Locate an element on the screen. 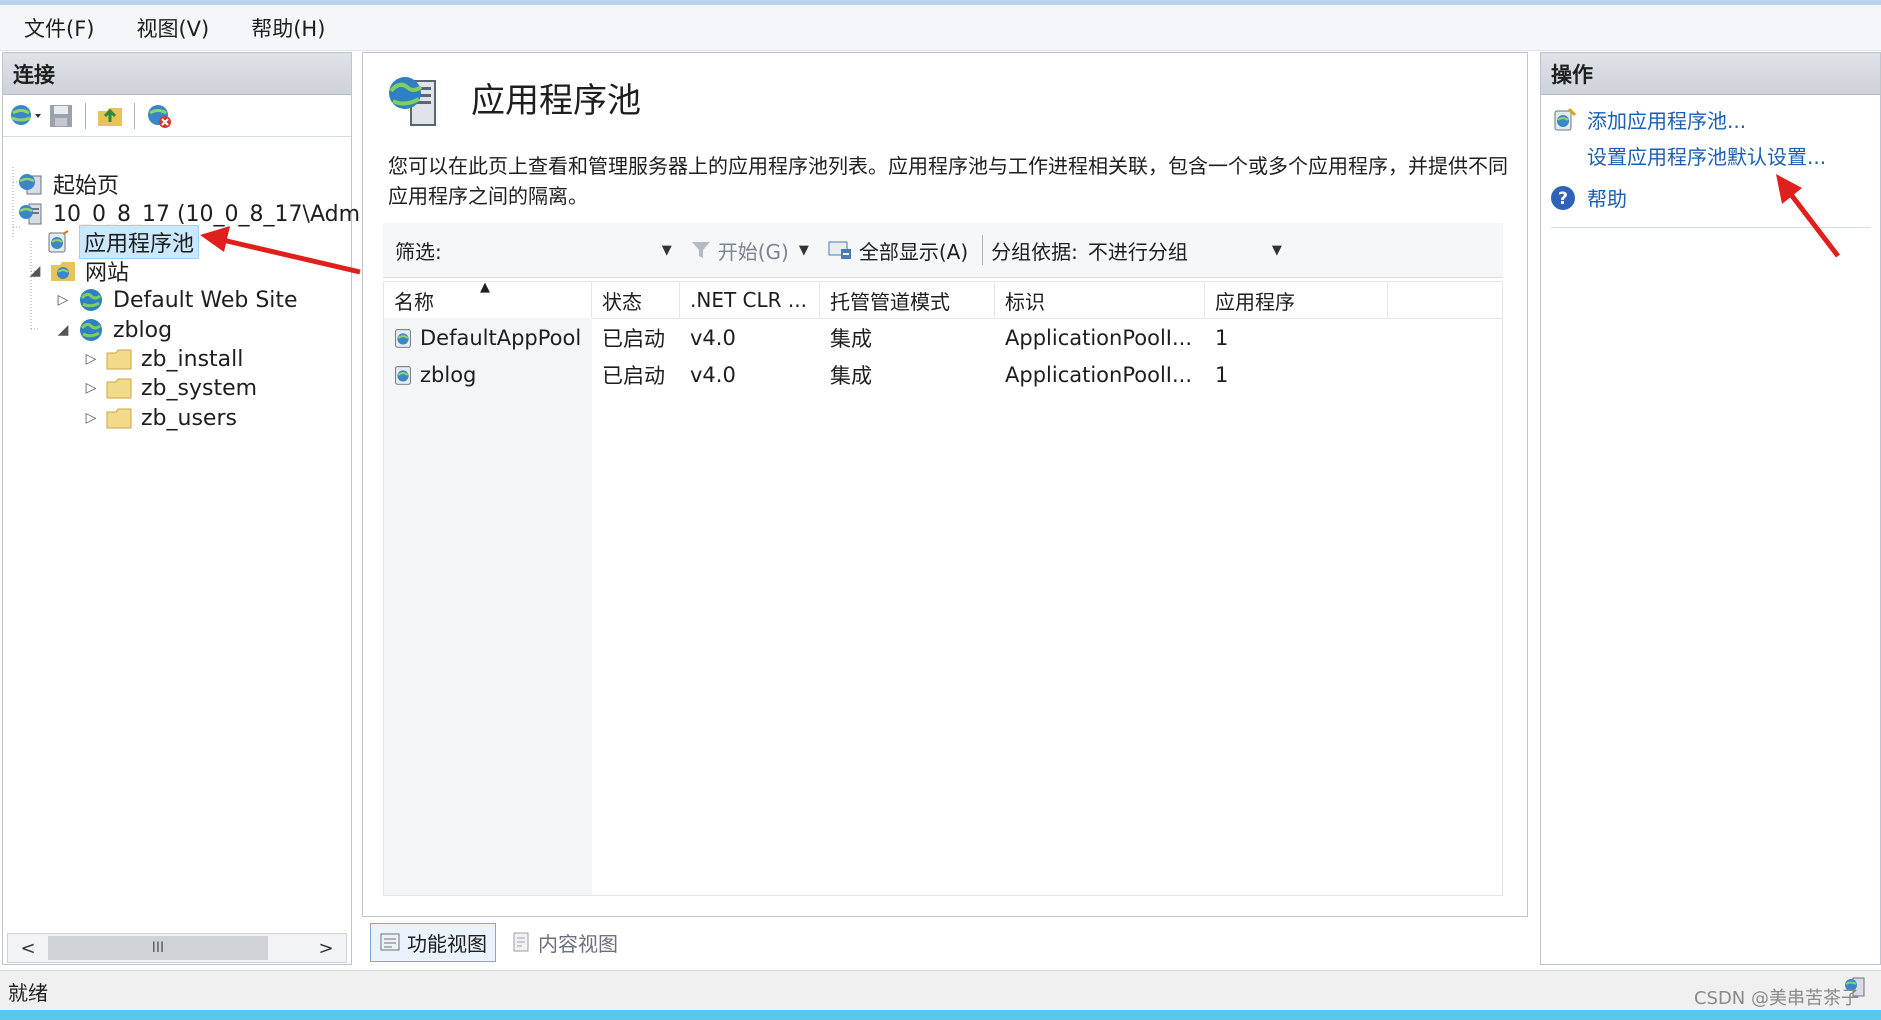  table-row: zblog 已启动 v4.0 集成 ApplicationPoolI... 1 is located at coordinates (943, 374).